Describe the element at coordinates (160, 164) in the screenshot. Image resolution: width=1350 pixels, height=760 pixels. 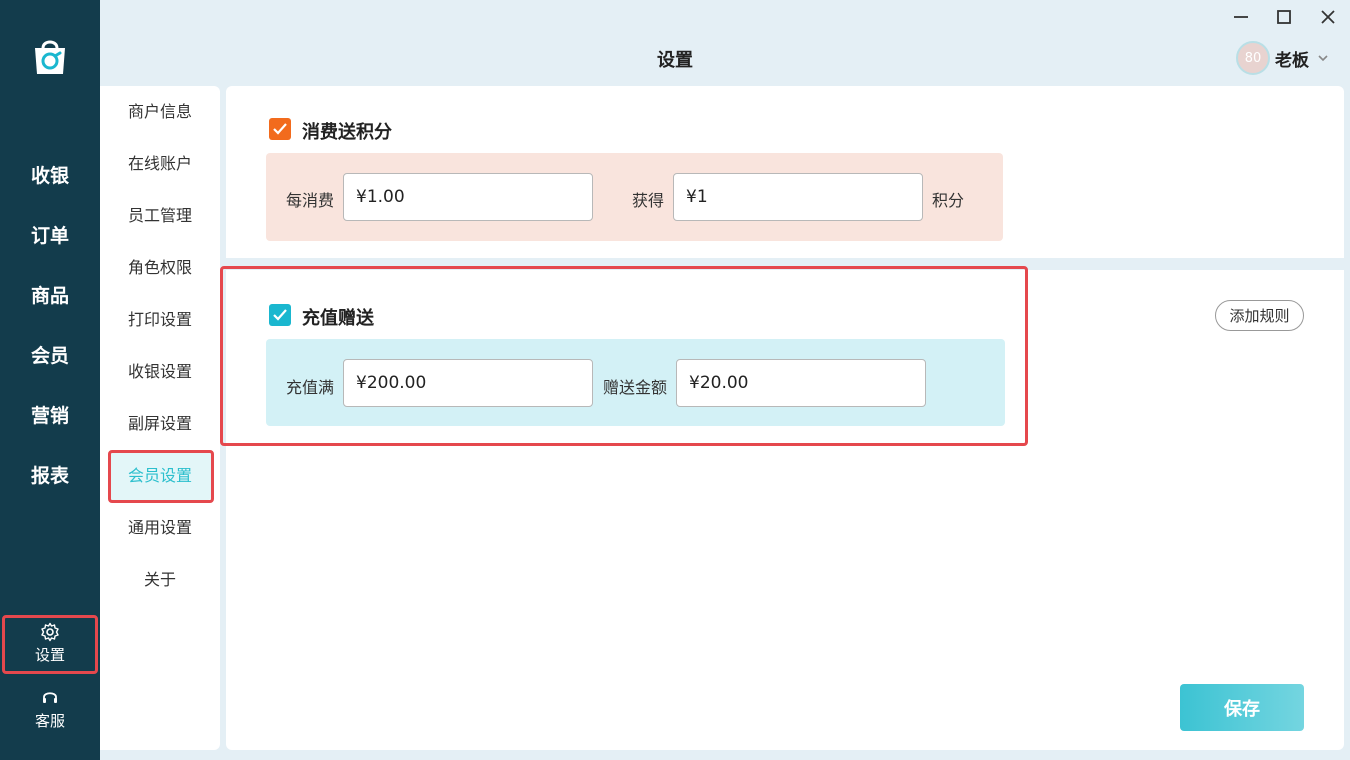
I see `submenu-item-online-account: 在线账户` at that location.